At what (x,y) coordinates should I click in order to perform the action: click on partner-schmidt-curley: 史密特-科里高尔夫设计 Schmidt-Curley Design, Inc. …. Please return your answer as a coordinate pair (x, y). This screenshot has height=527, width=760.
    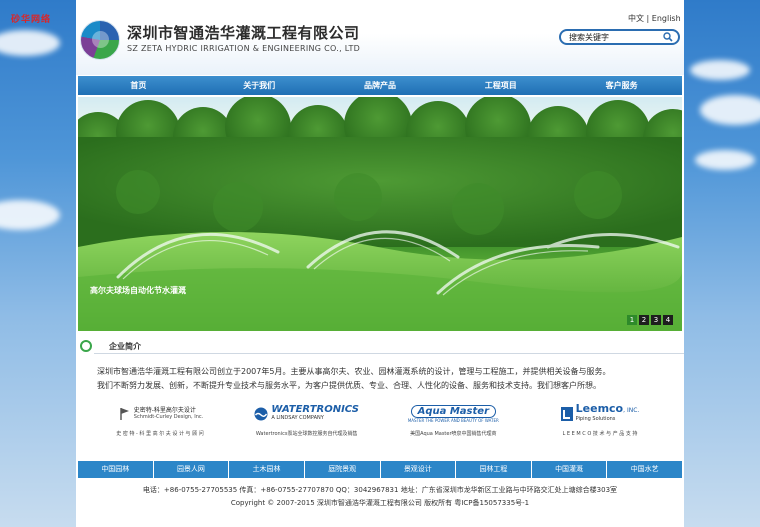
    Looking at the image, I should click on (160, 424).